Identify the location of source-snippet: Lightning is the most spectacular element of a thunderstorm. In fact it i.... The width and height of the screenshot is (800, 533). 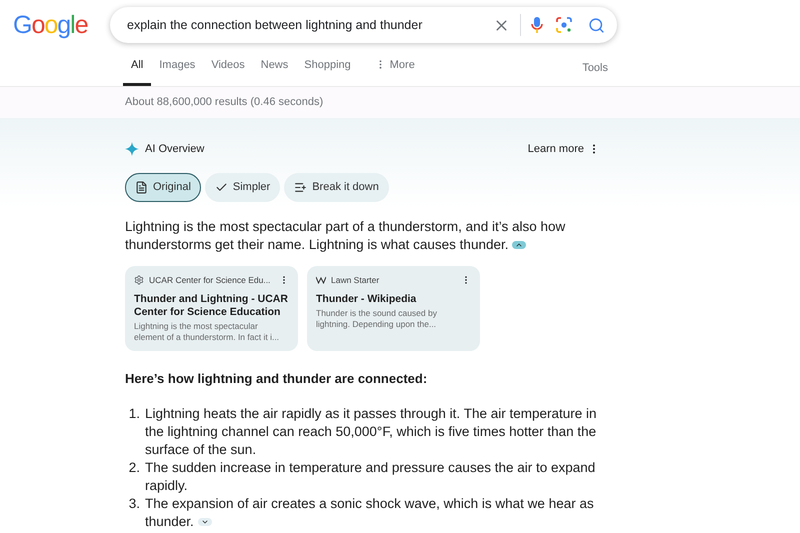
(207, 331).